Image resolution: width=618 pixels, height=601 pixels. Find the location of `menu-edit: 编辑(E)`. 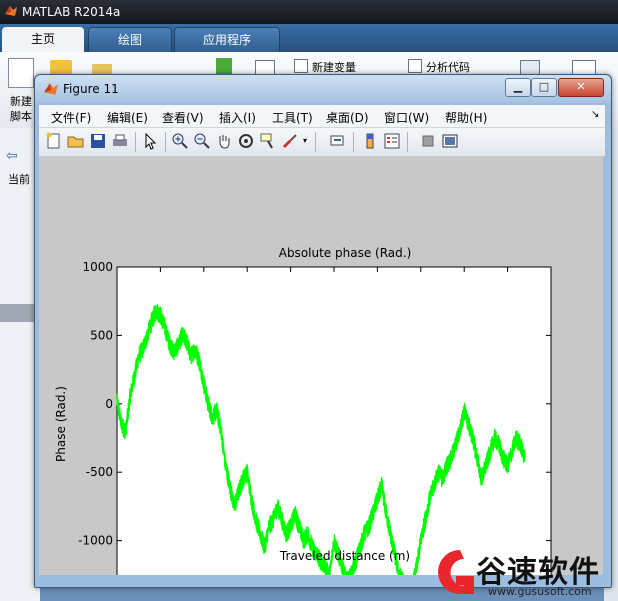

menu-edit: 编辑(E) is located at coordinates (127, 117).